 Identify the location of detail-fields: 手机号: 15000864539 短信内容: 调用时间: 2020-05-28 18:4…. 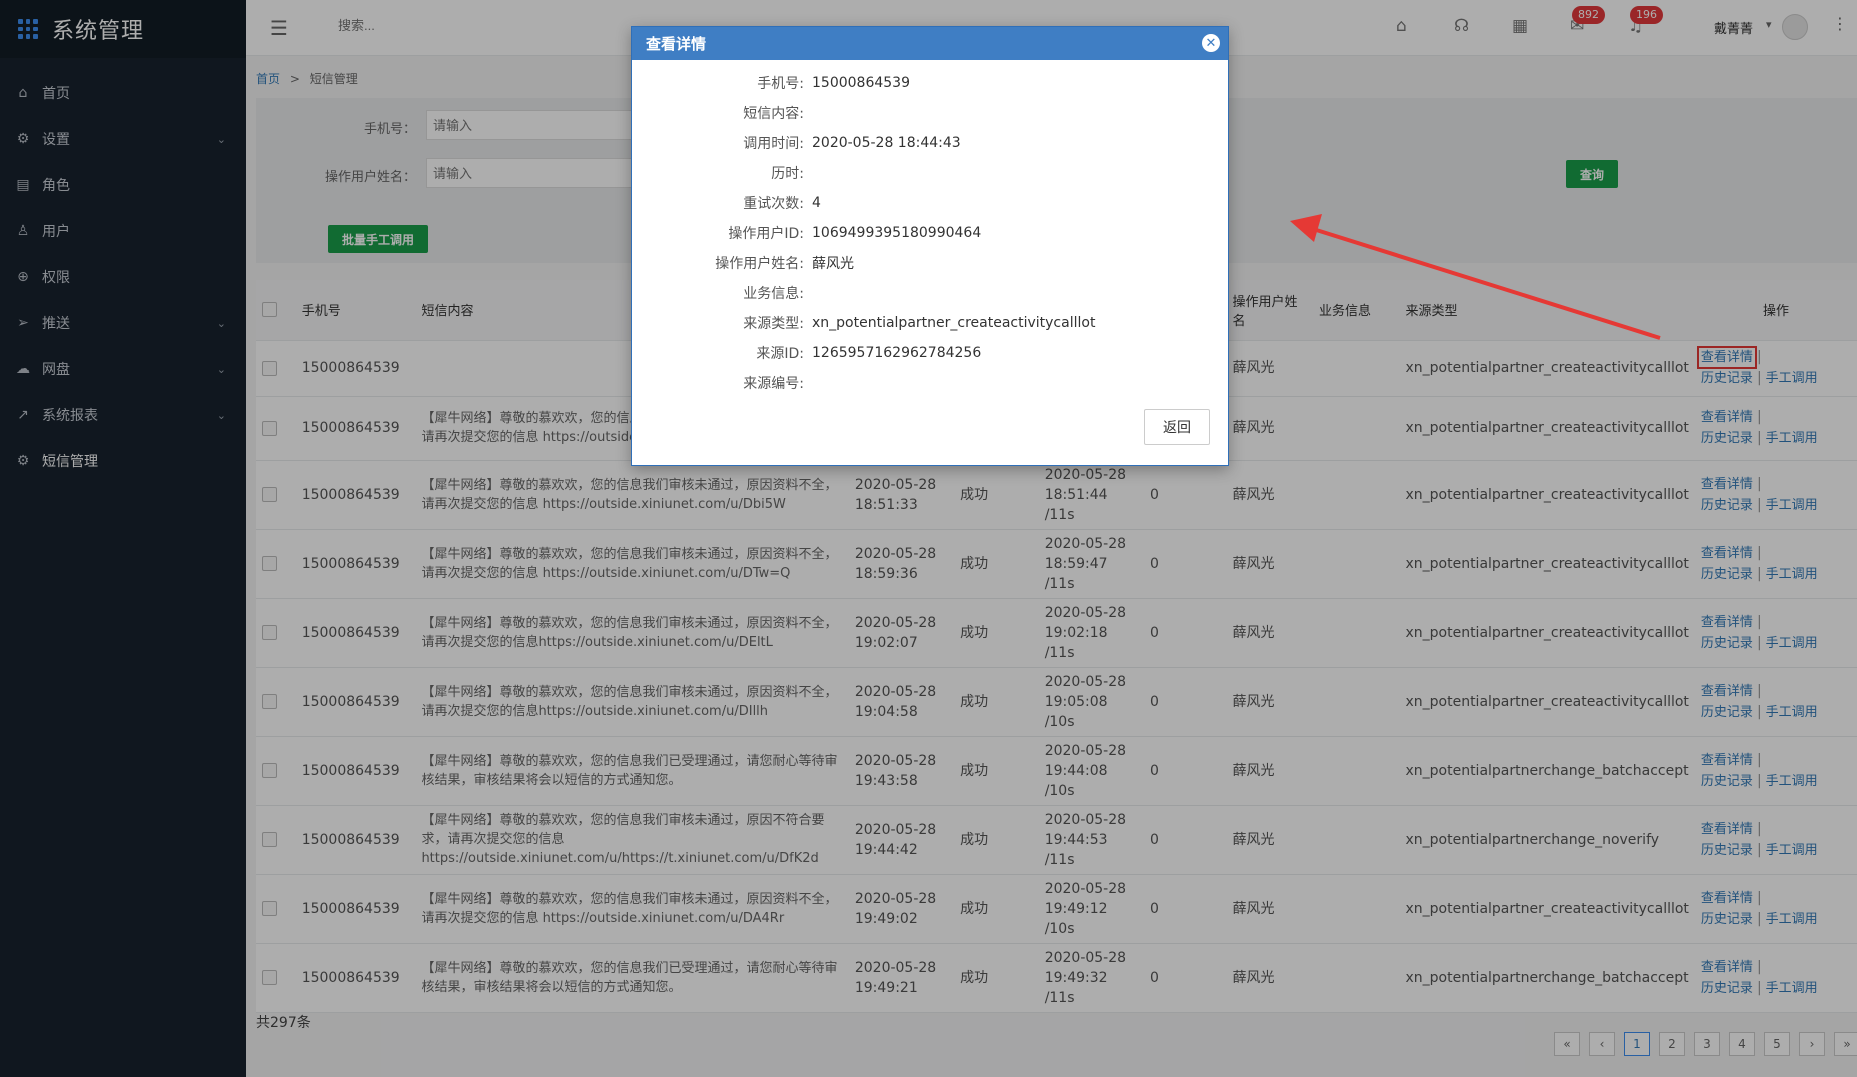
(930, 229).